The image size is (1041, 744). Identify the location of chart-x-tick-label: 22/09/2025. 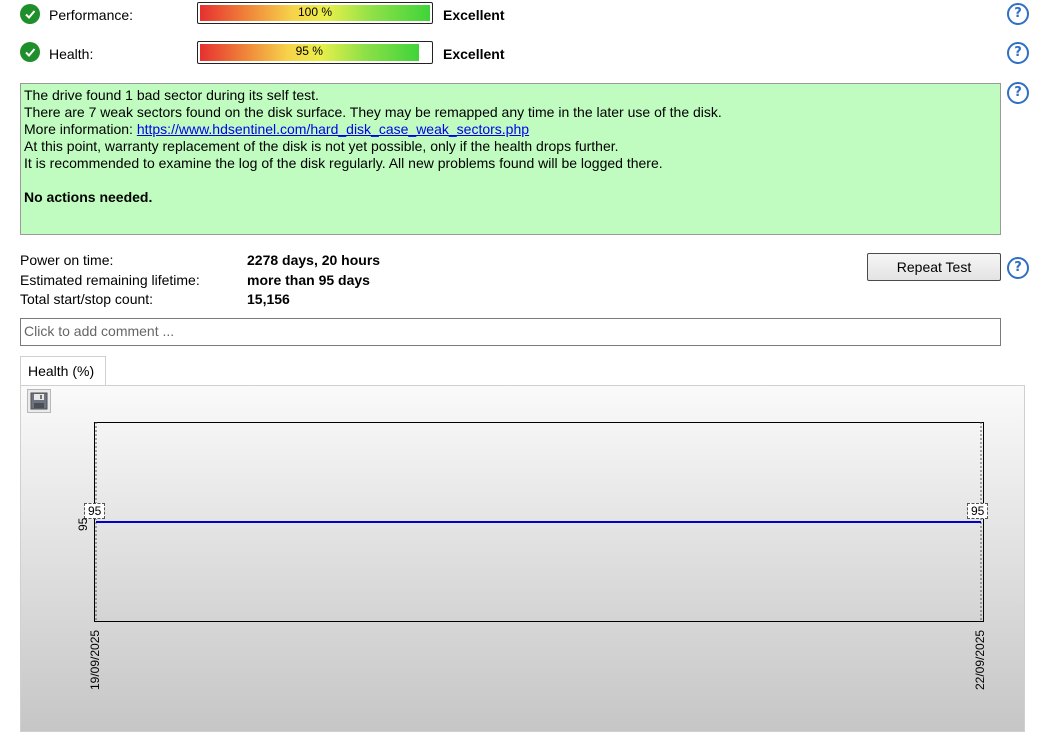
(980, 659).